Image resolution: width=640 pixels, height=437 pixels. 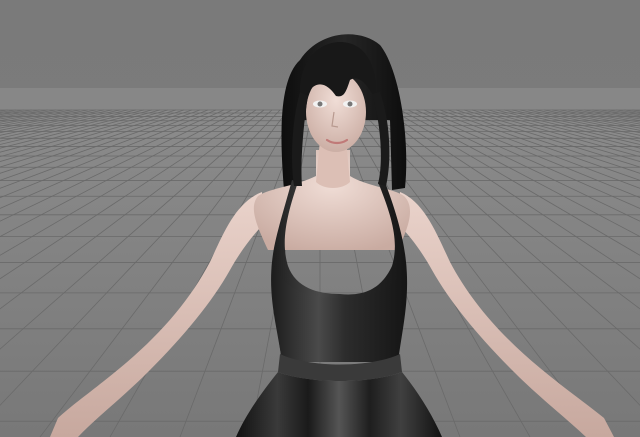 What do you see at coordinates (350, 104) in the screenshot?
I see `right-iris` at bounding box center [350, 104].